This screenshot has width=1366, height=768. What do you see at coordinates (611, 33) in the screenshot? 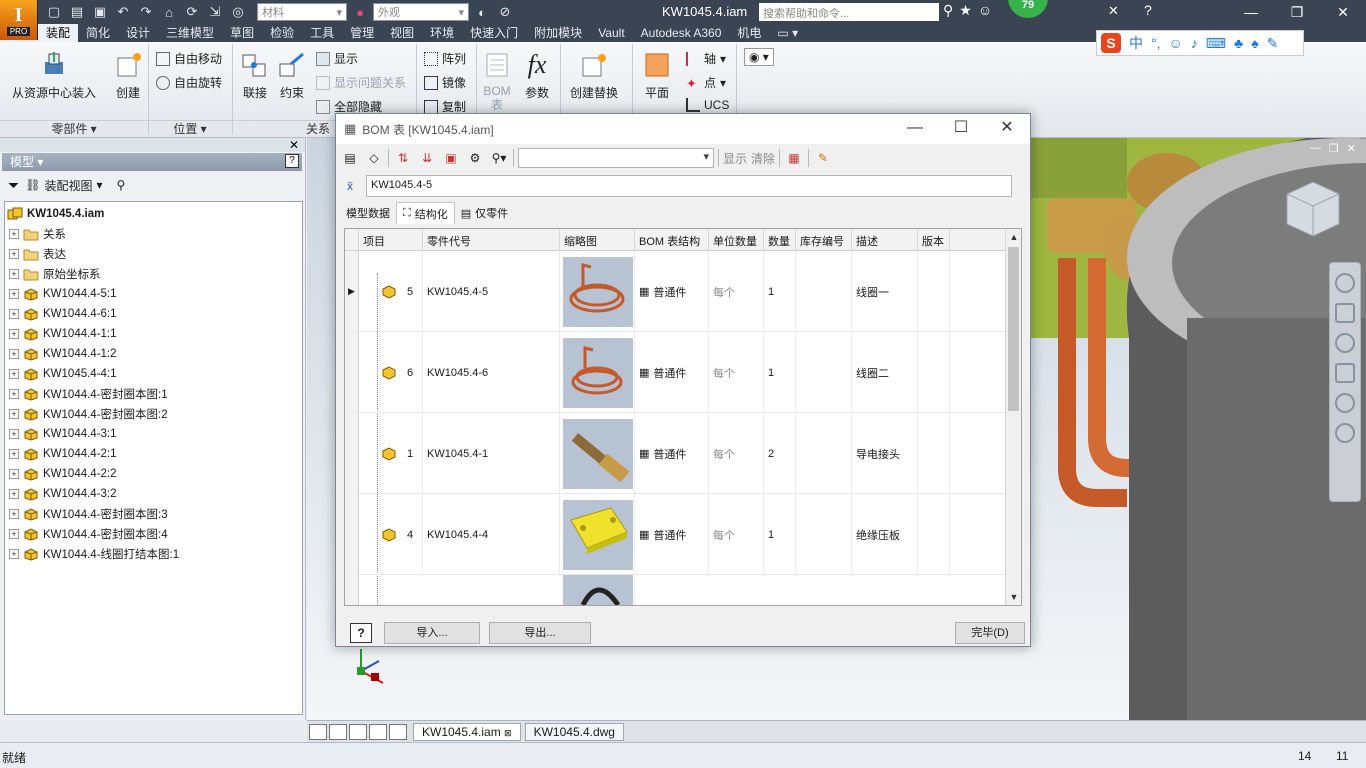
I see `menu-tab: Vault` at bounding box center [611, 33].